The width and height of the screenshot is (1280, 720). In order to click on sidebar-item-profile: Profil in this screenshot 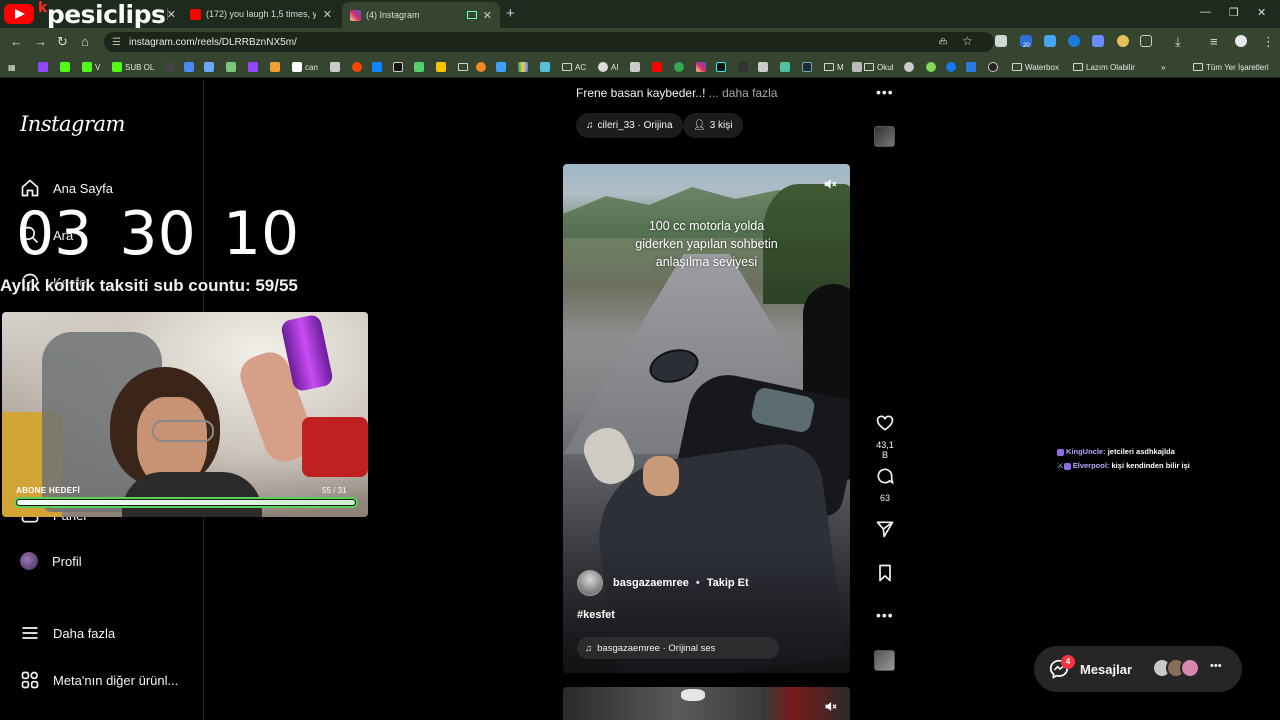, I will do `click(51, 561)`.